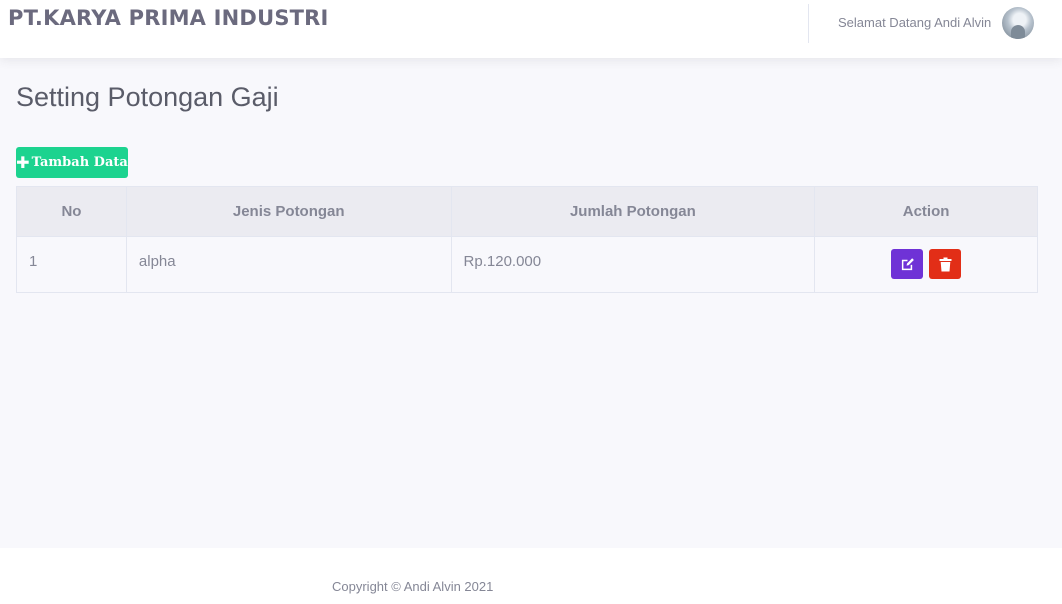 Image resolution: width=1062 pixels, height=604 pixels. Describe the element at coordinates (413, 586) in the screenshot. I see `copyright-text: Copyright © Andi Alvin 2021` at that location.